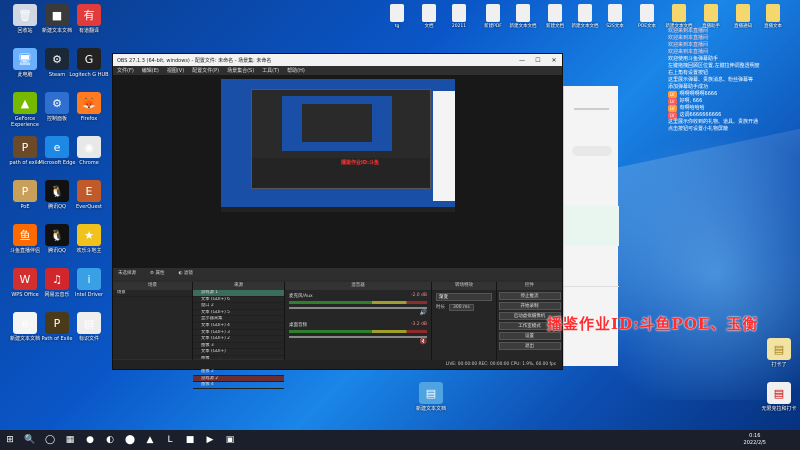 This screenshot has width=800, height=450. Describe the element at coordinates (90, 440) in the screenshot. I see `taskbar-app-icon: ●` at that location.